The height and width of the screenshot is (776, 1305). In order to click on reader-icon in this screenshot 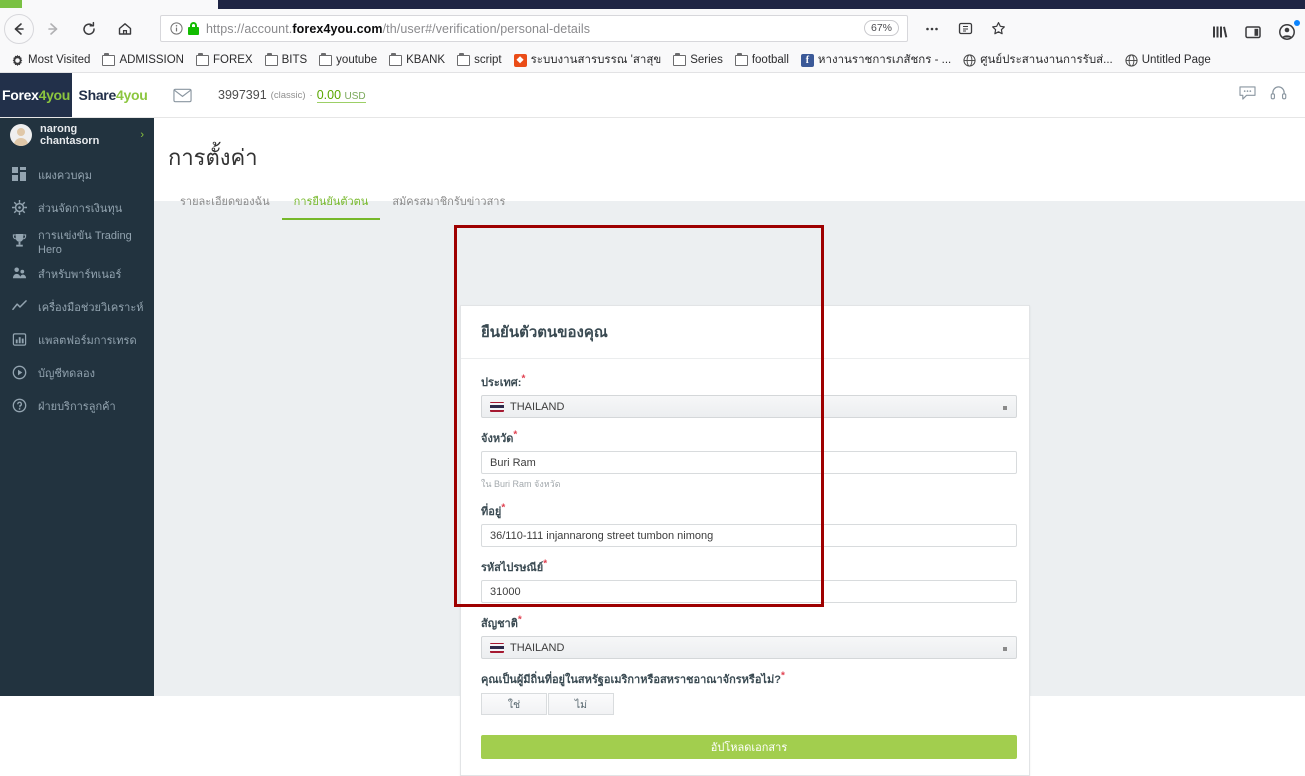, I will do `click(965, 29)`.